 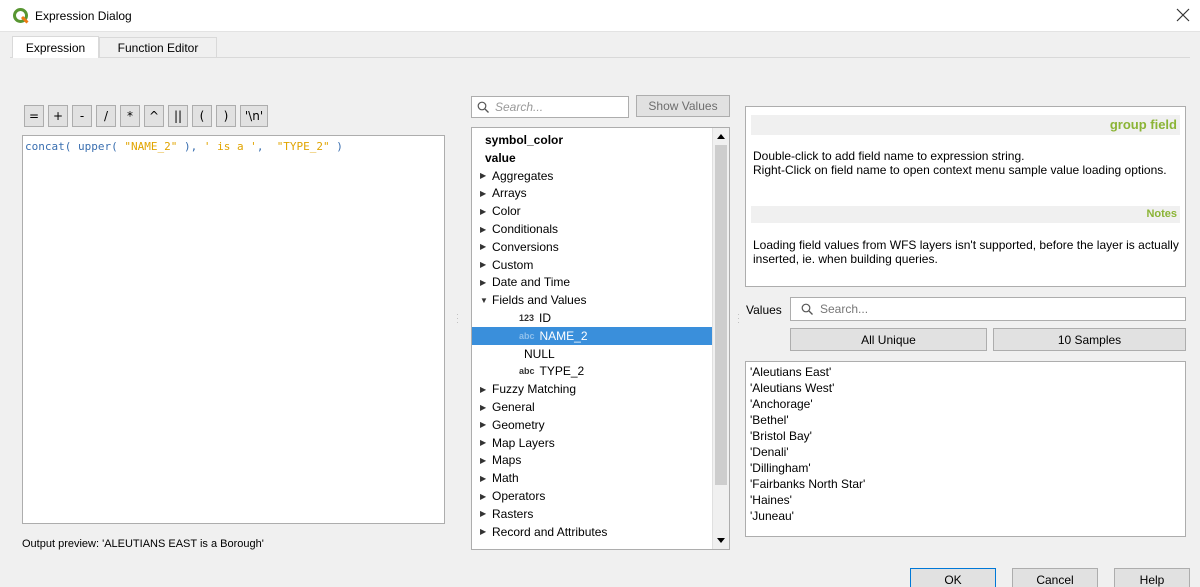 What do you see at coordinates (953, 577) in the screenshot?
I see `ok-button: OK` at bounding box center [953, 577].